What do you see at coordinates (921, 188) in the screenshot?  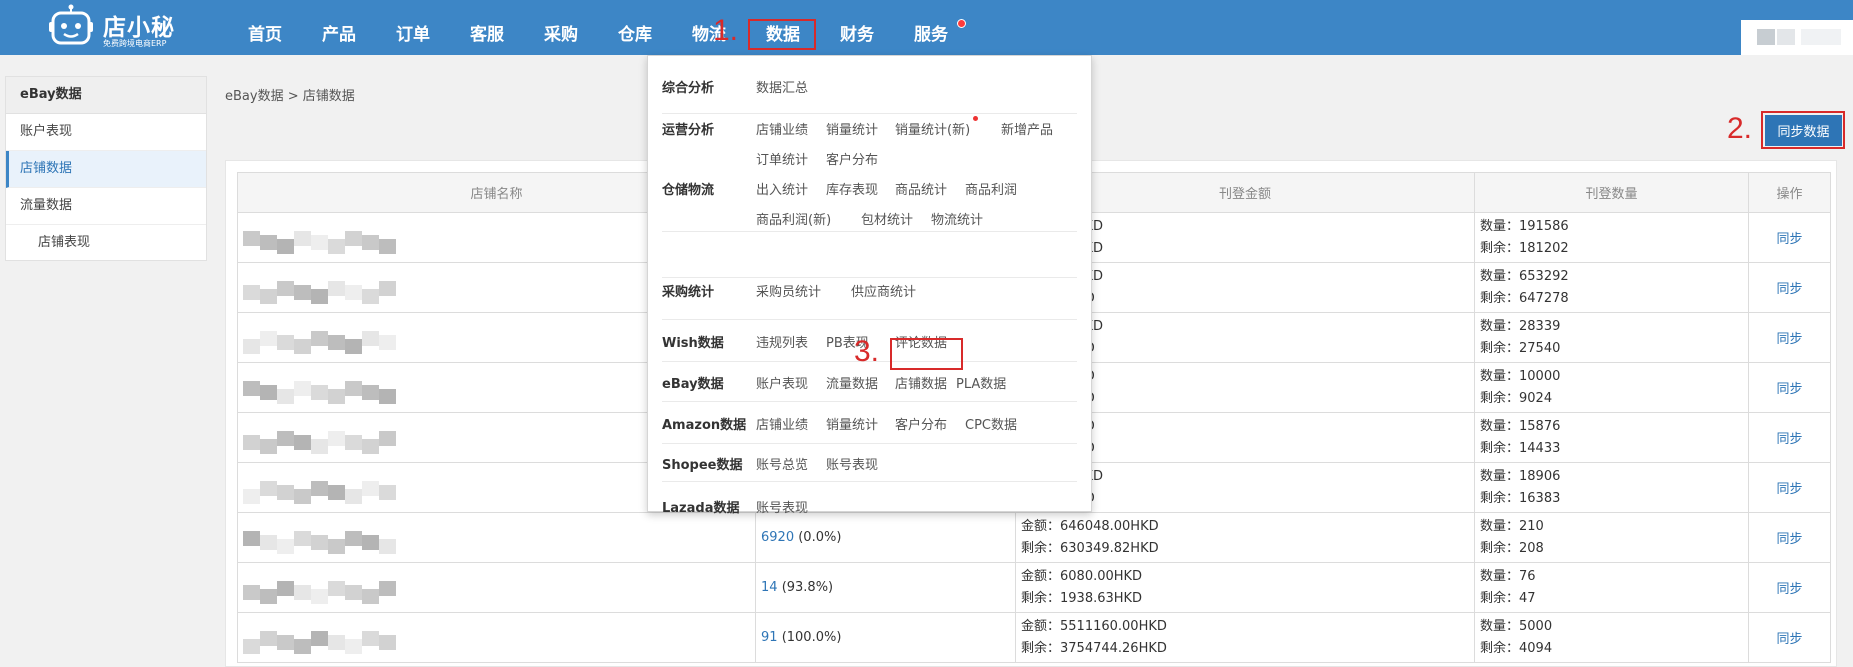 I see `dd-item-product-stats: 商品统计` at bounding box center [921, 188].